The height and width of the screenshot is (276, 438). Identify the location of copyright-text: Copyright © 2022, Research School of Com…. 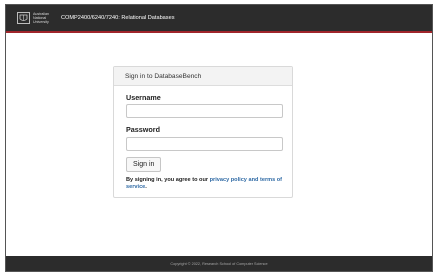
(219, 263).